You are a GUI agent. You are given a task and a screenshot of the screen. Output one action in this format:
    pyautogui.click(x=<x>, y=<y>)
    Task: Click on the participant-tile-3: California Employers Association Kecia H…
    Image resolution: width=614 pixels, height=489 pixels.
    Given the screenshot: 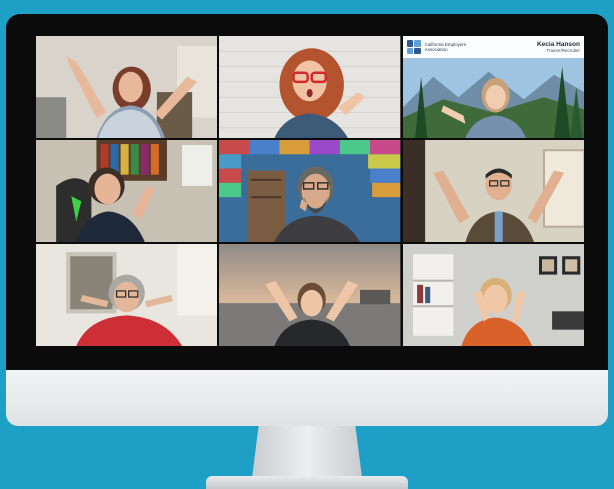 What is the action you would take?
    pyautogui.click(x=493, y=87)
    